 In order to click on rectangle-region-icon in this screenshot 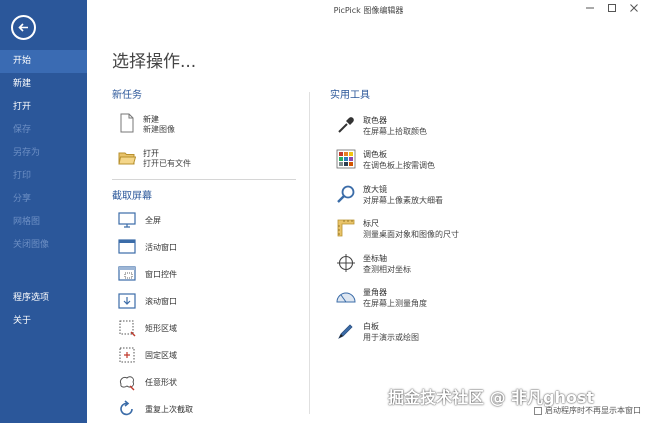, I will do `click(127, 328)`.